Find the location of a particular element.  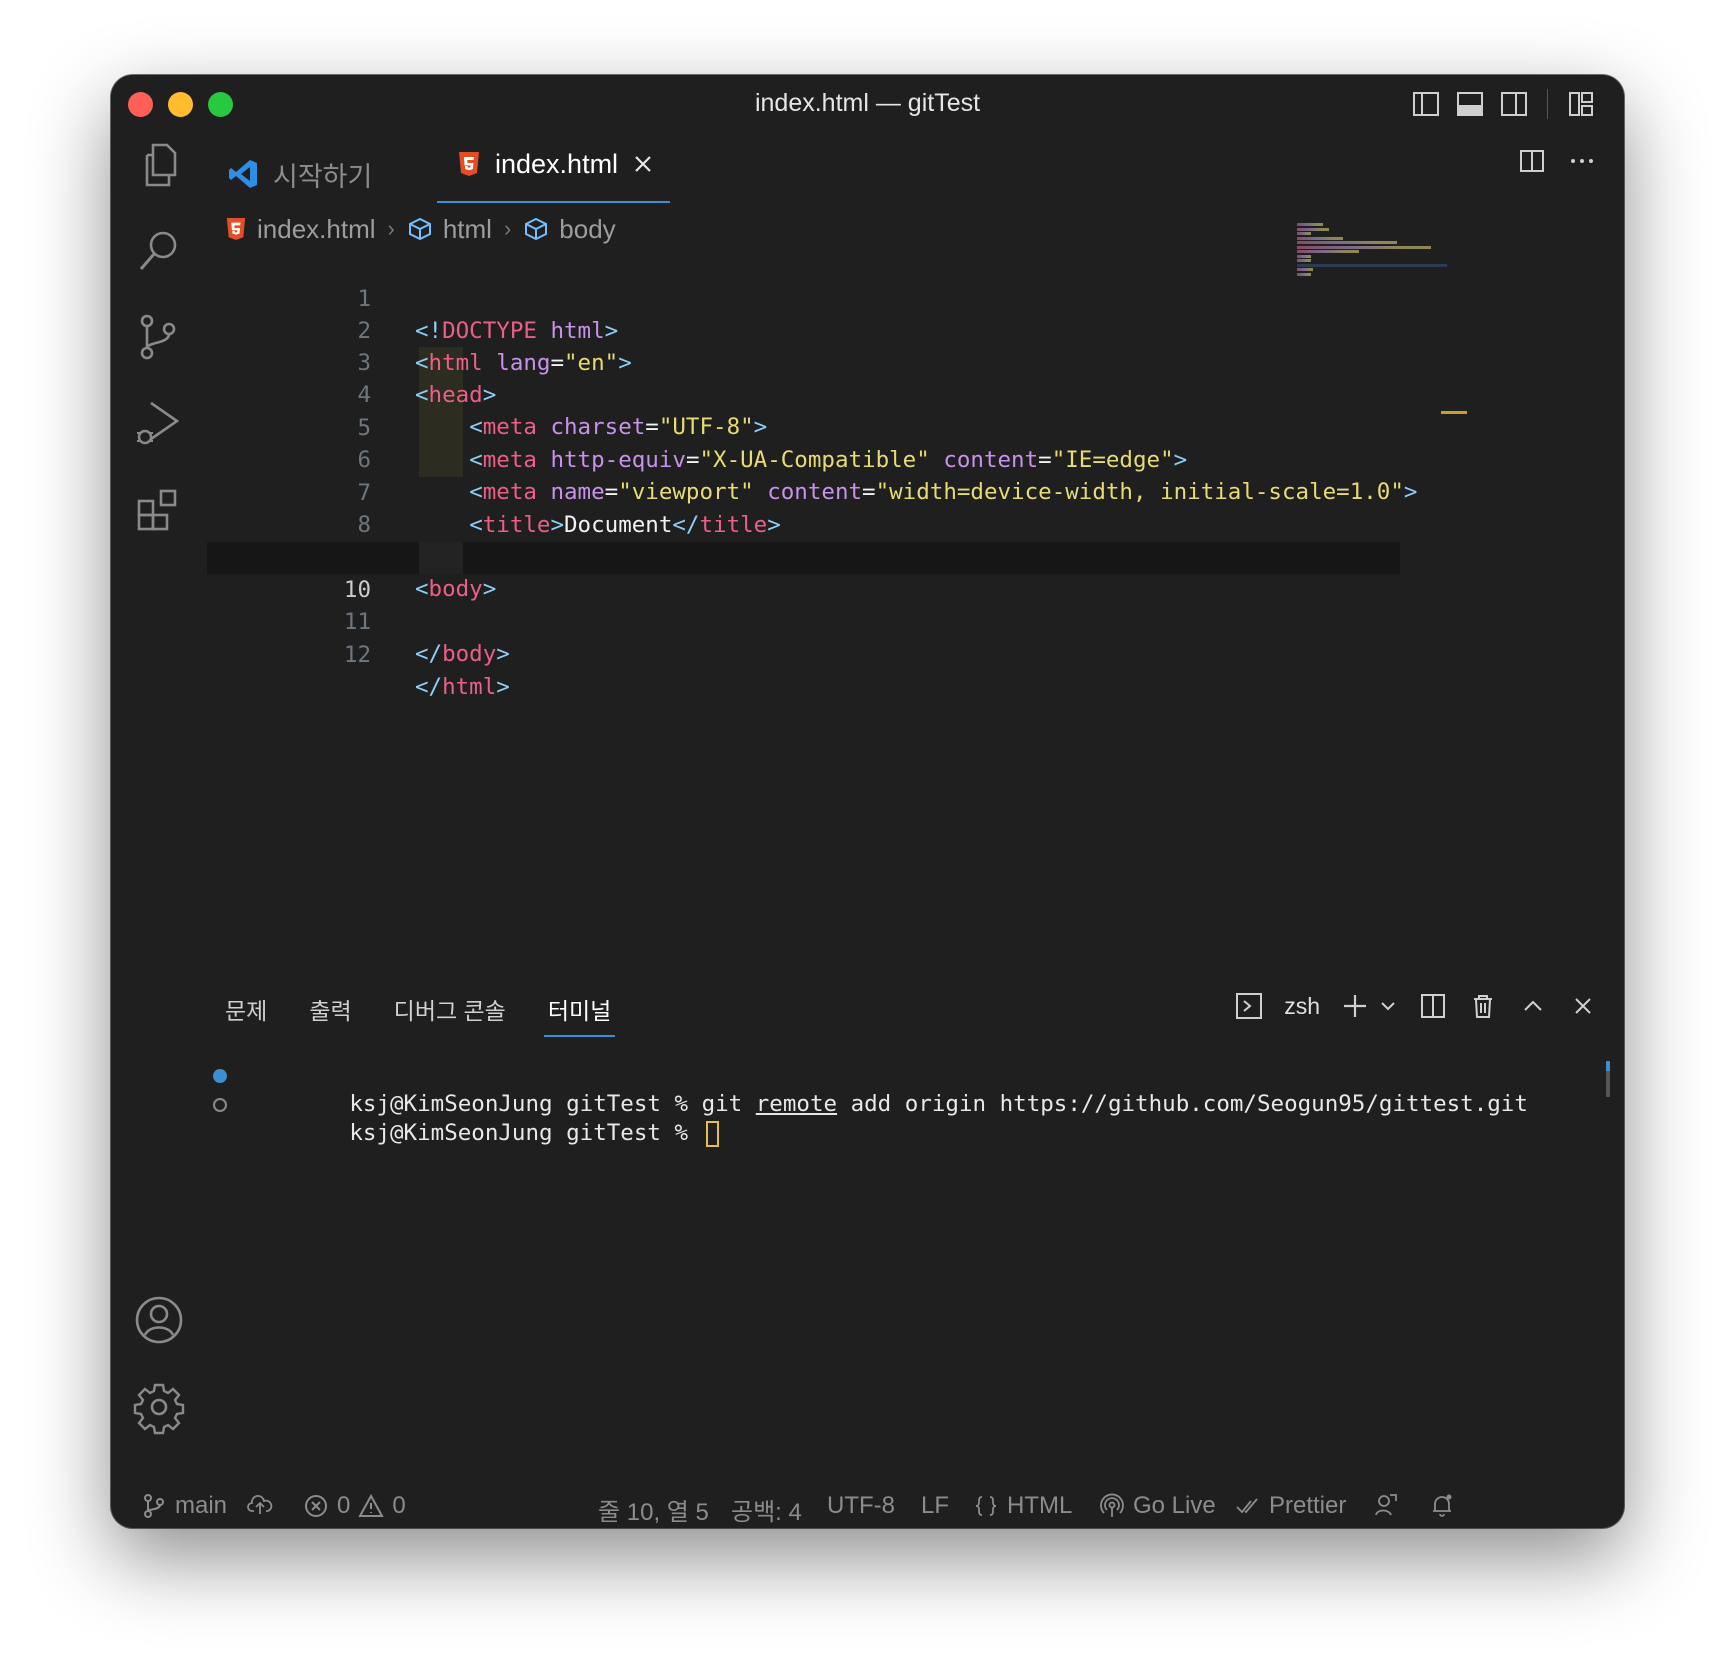

panel-actions: zsh is located at coordinates (1416, 1006).